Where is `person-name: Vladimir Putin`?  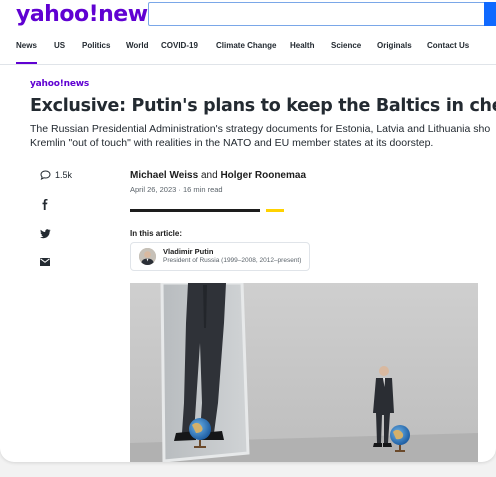 person-name: Vladimir Putin is located at coordinates (188, 251).